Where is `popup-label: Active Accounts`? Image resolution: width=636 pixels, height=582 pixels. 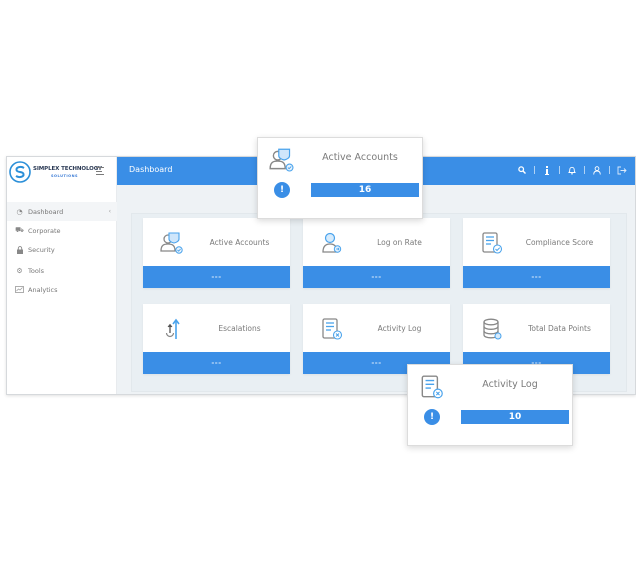 popup-label: Active Accounts is located at coordinates (360, 157).